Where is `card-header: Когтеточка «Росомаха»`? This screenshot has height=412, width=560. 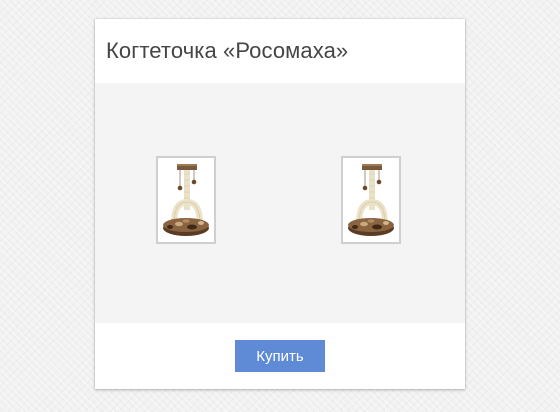
card-header: Когтеточка «Росомаха» is located at coordinates (280, 51).